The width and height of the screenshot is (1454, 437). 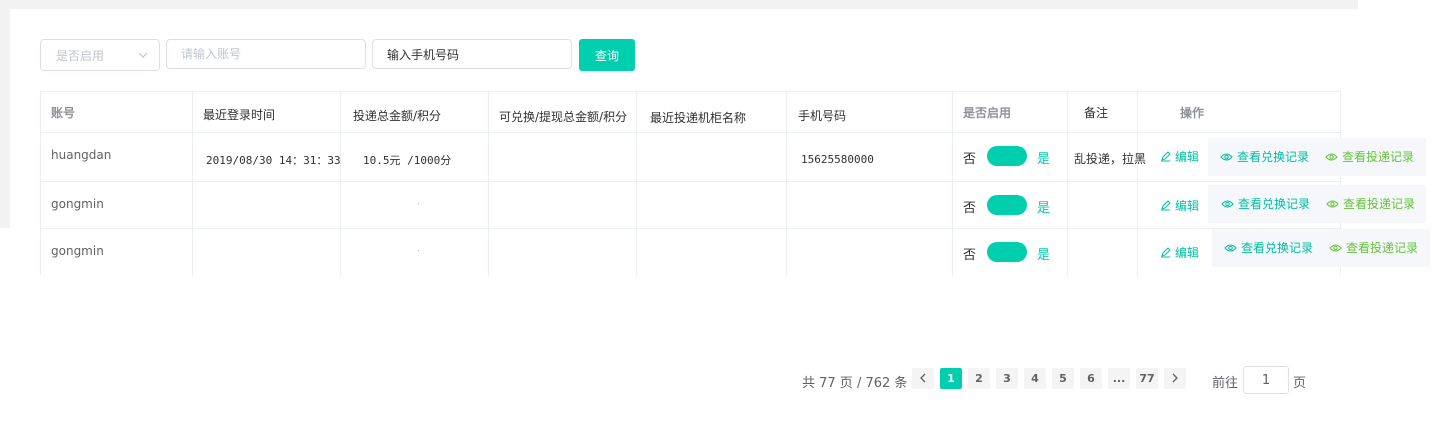 What do you see at coordinates (1035, 378) in the screenshot?
I see `page-button-4: 4` at bounding box center [1035, 378].